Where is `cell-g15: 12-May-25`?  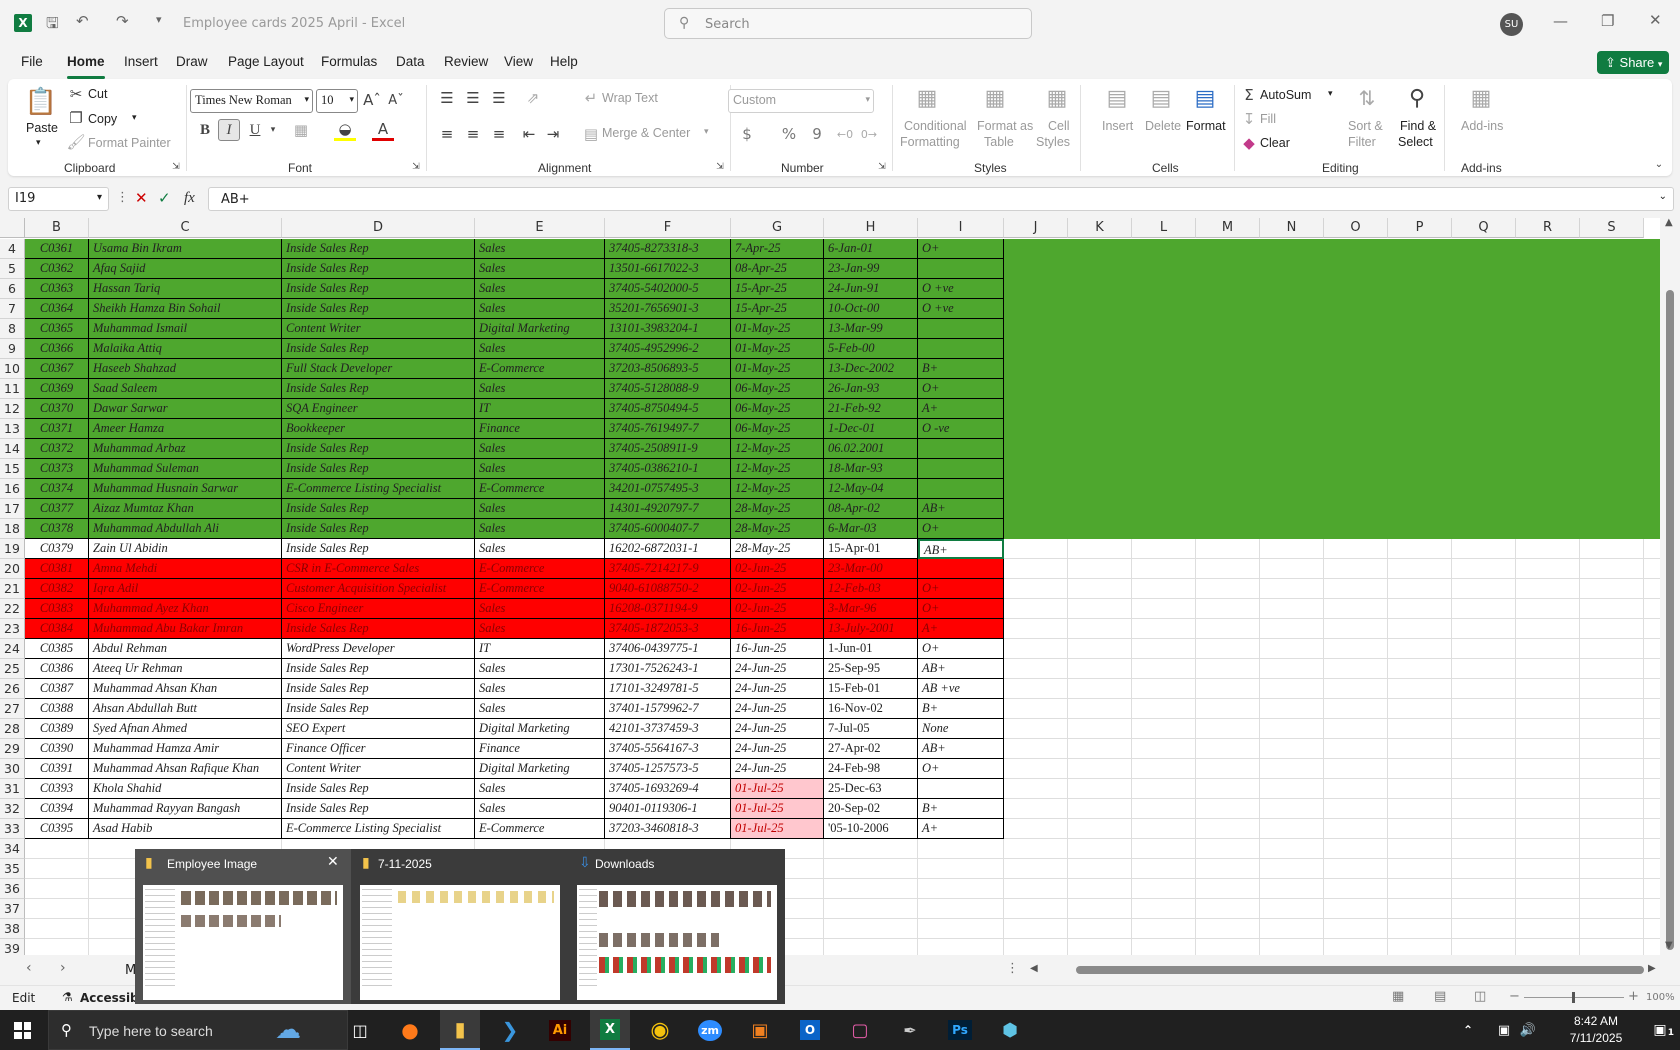 cell-g15: 12-May-25 is located at coordinates (777, 469).